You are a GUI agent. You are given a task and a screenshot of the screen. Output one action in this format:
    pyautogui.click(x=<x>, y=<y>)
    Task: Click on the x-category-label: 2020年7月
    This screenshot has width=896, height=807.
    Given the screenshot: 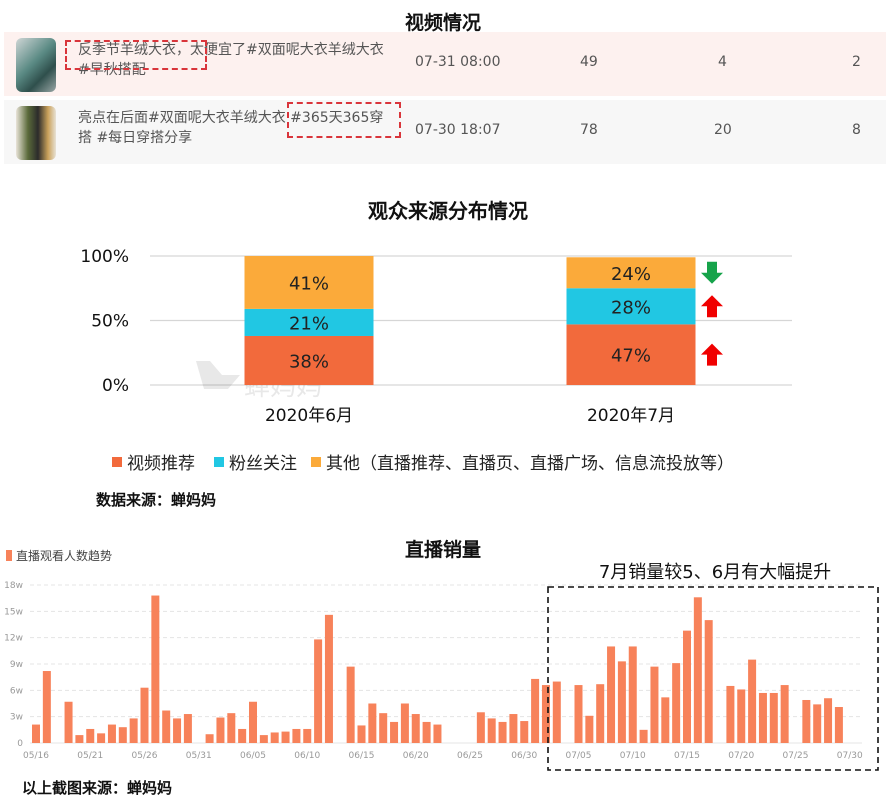 What is the action you would take?
    pyautogui.click(x=631, y=416)
    